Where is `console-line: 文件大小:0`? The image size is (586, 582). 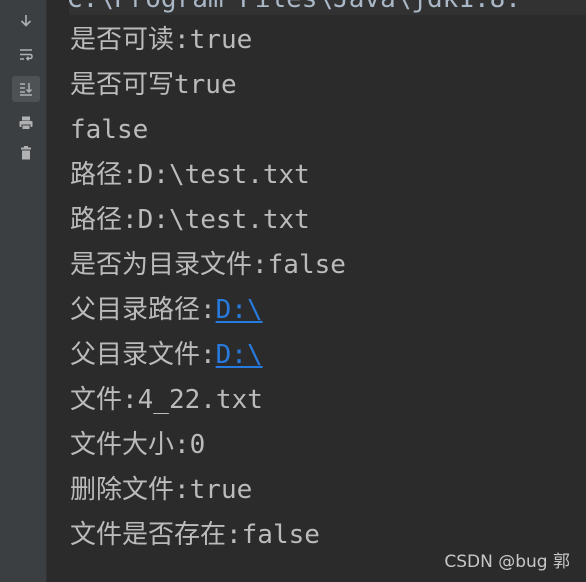 console-line: 文件大小:0 is located at coordinates (138, 445).